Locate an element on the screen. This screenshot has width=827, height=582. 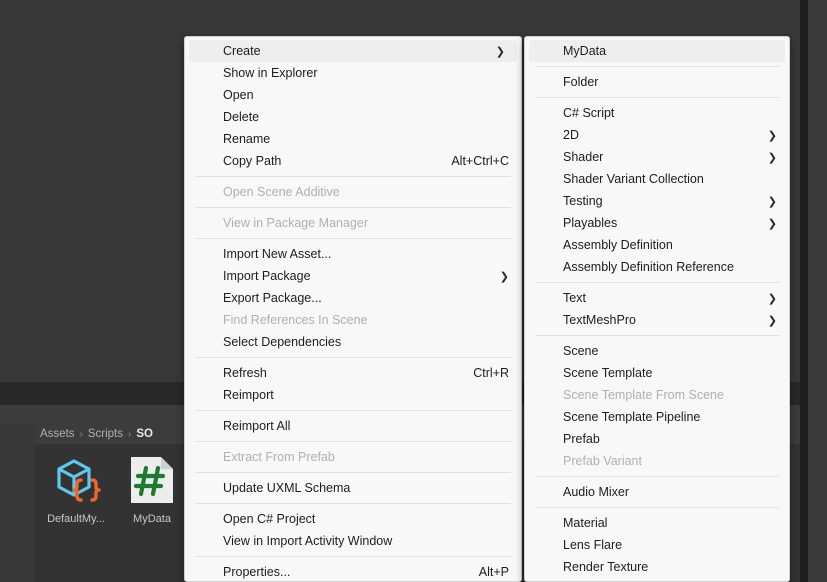
menu-item-shortcut: Ctrl+R is located at coordinates (491, 373).